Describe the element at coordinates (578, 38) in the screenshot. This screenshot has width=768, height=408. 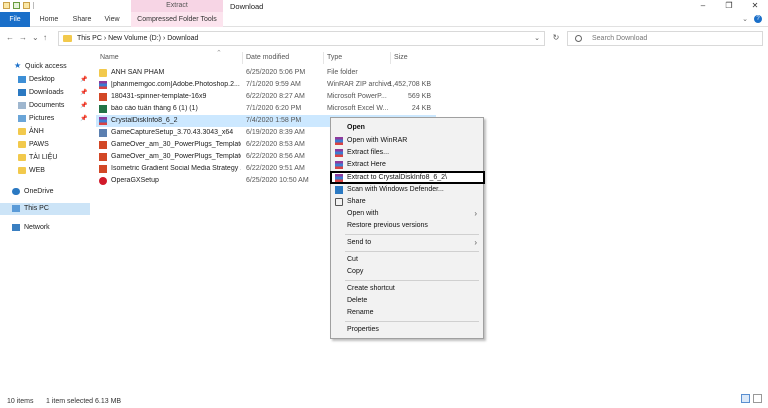
I see `search-icon` at that location.